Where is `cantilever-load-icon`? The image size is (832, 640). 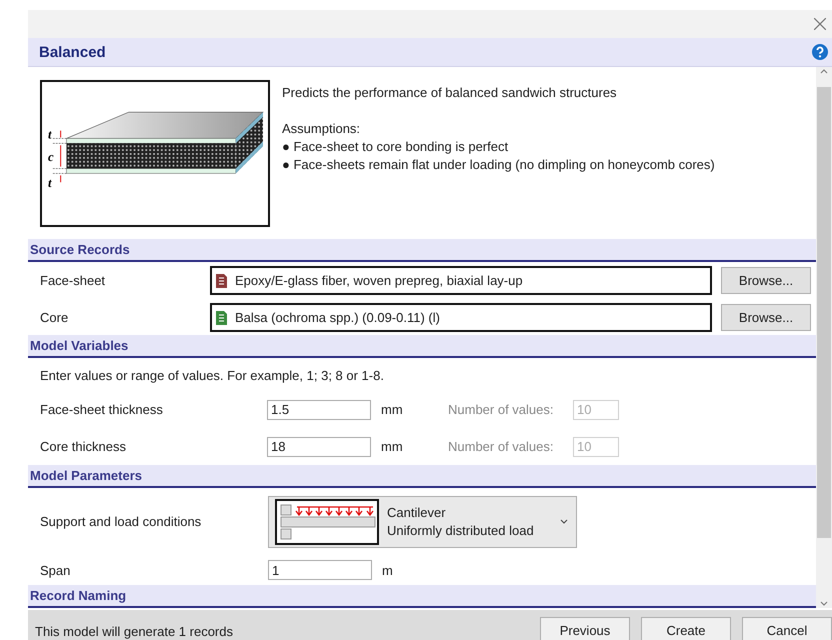 cantilever-load-icon is located at coordinates (327, 521).